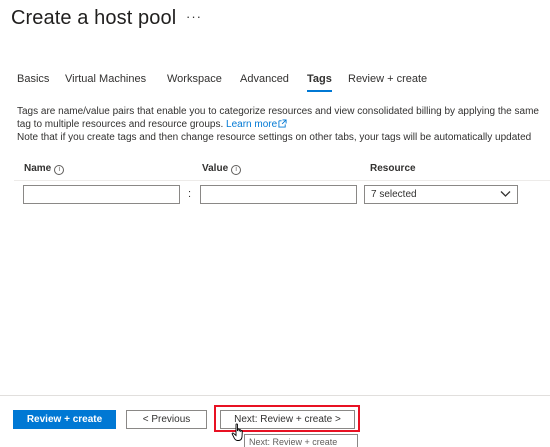 The image size is (550, 447). What do you see at coordinates (222, 169) in the screenshot?
I see `value-column-header: Value i` at bounding box center [222, 169].